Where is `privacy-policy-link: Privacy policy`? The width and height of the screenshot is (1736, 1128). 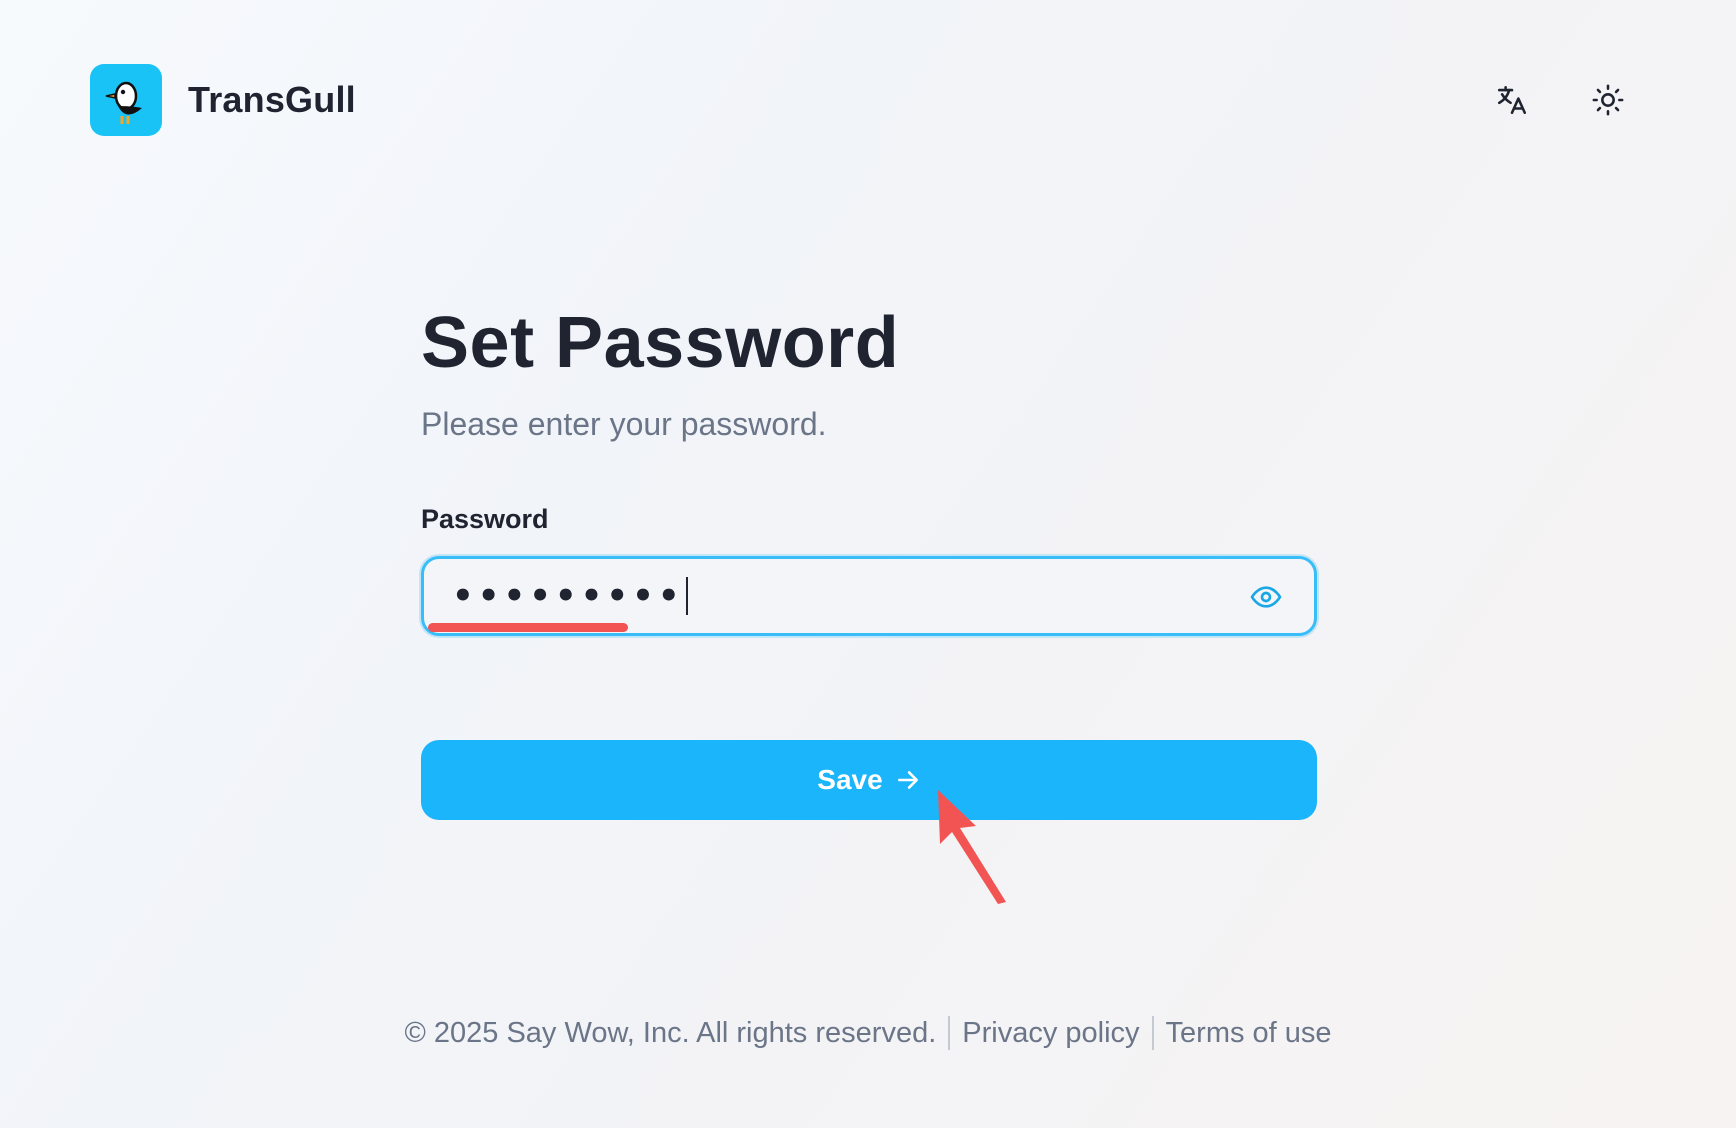
privacy-policy-link: Privacy policy is located at coordinates (1050, 1033).